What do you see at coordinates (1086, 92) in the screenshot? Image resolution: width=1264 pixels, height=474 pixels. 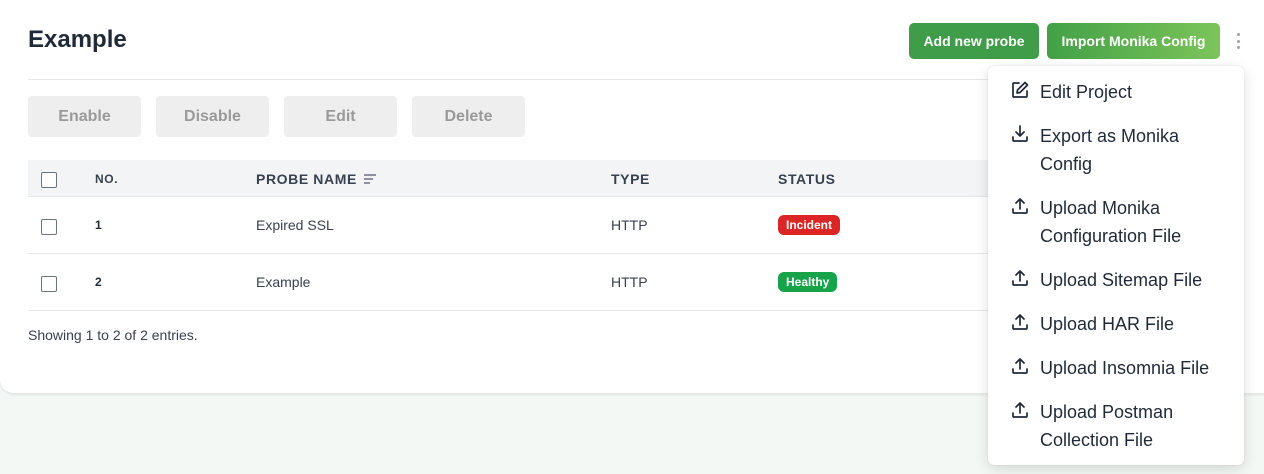 I see `menu-item-label: Edit Project` at bounding box center [1086, 92].